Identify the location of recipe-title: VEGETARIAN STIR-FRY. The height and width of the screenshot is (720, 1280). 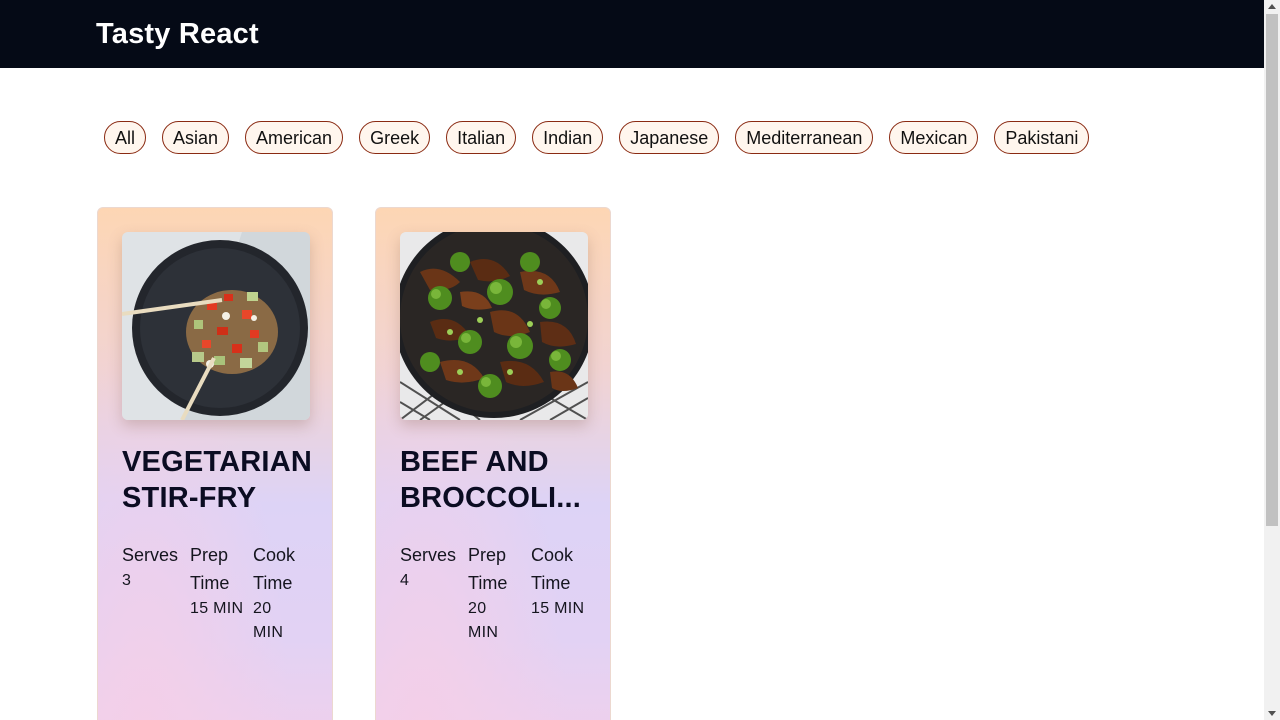
(222, 480).